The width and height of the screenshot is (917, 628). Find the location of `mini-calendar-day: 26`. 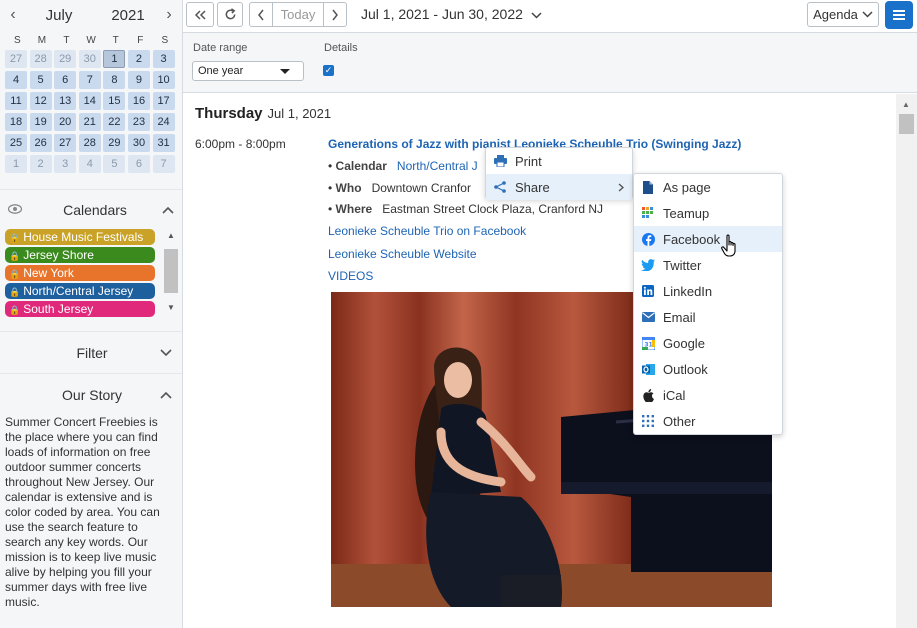

mini-calendar-day: 26 is located at coordinates (40, 143).